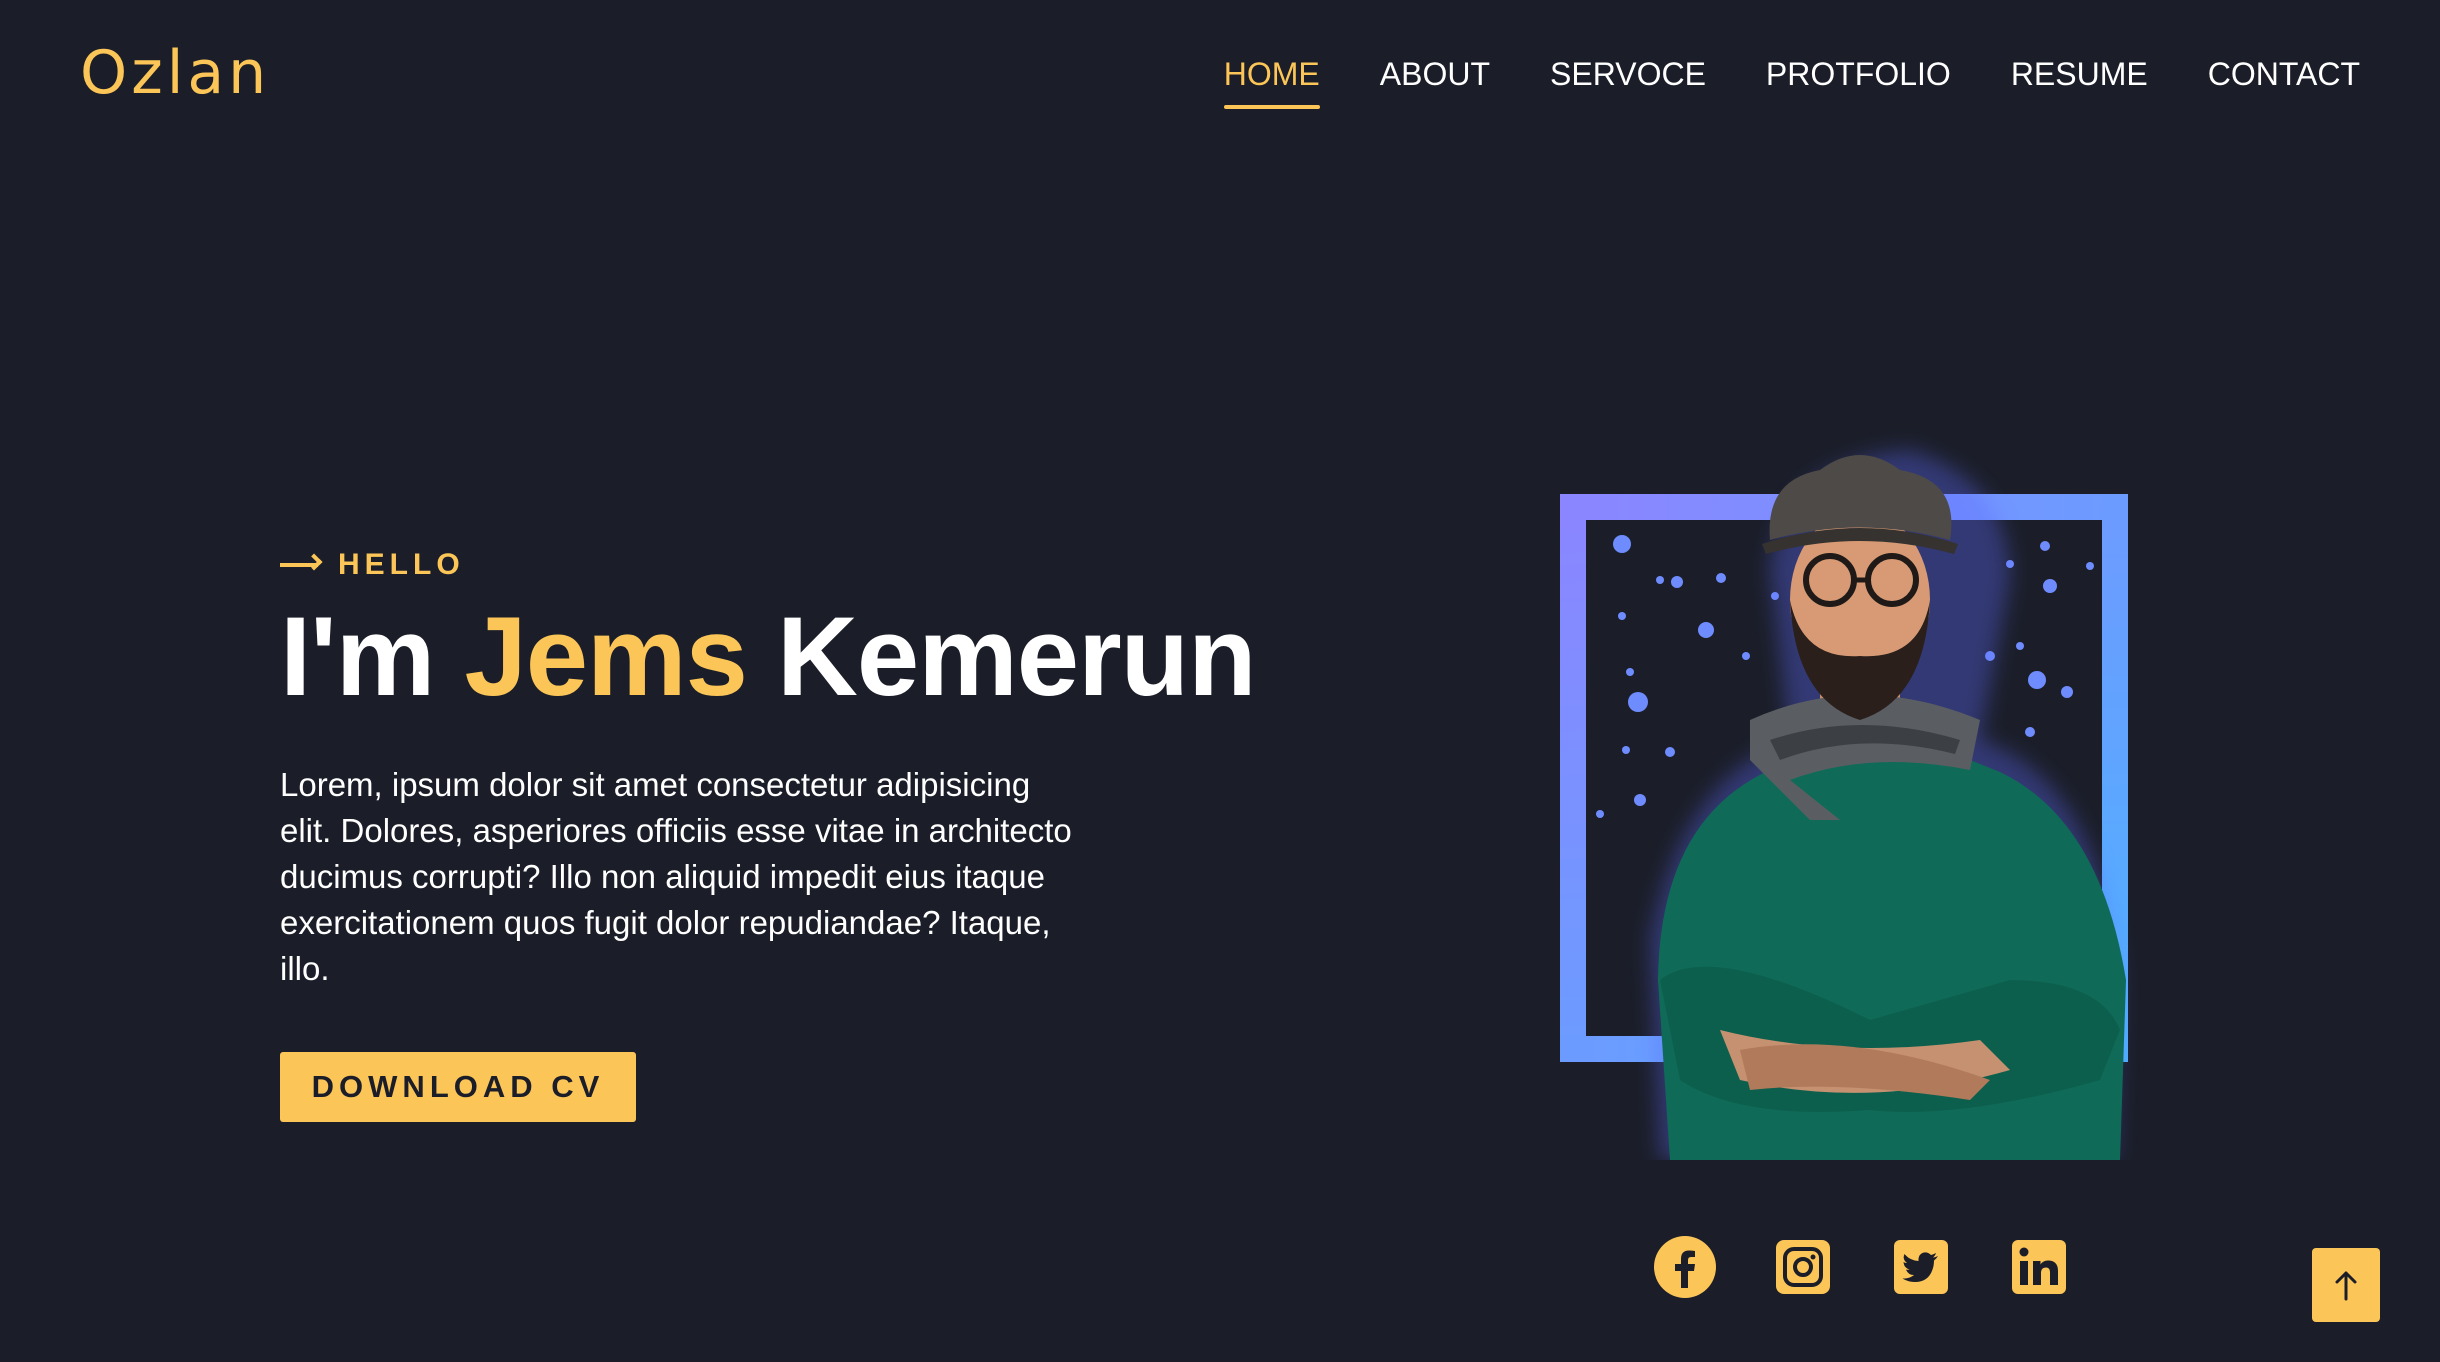  What do you see at coordinates (1271, 82) in the screenshot?
I see `nav-home: HOME` at bounding box center [1271, 82].